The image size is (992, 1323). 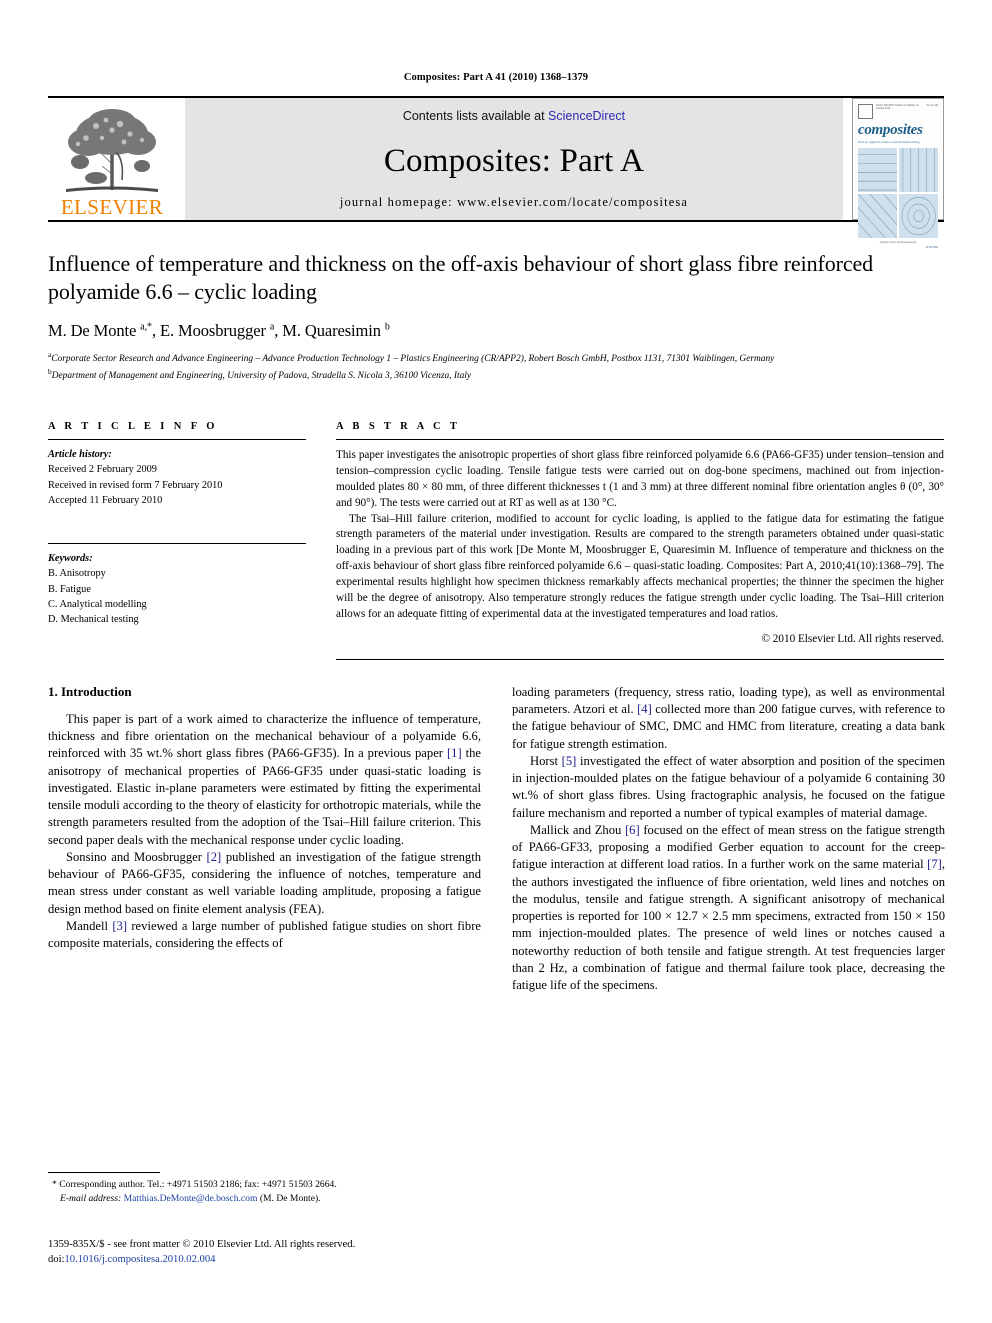 I want to click on masthead-bottom-rule, so click(x=496, y=221).